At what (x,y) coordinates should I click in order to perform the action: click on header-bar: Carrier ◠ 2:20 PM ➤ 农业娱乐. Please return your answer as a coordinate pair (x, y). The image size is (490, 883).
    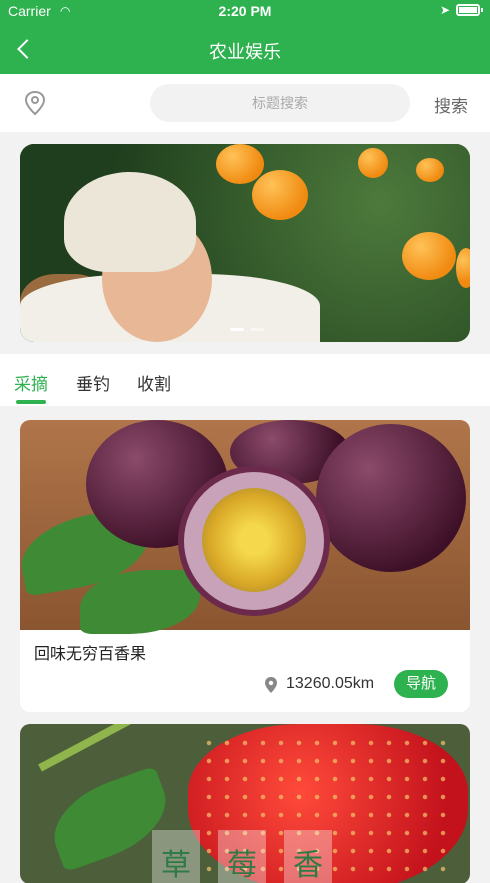
    Looking at the image, I should click on (245, 37).